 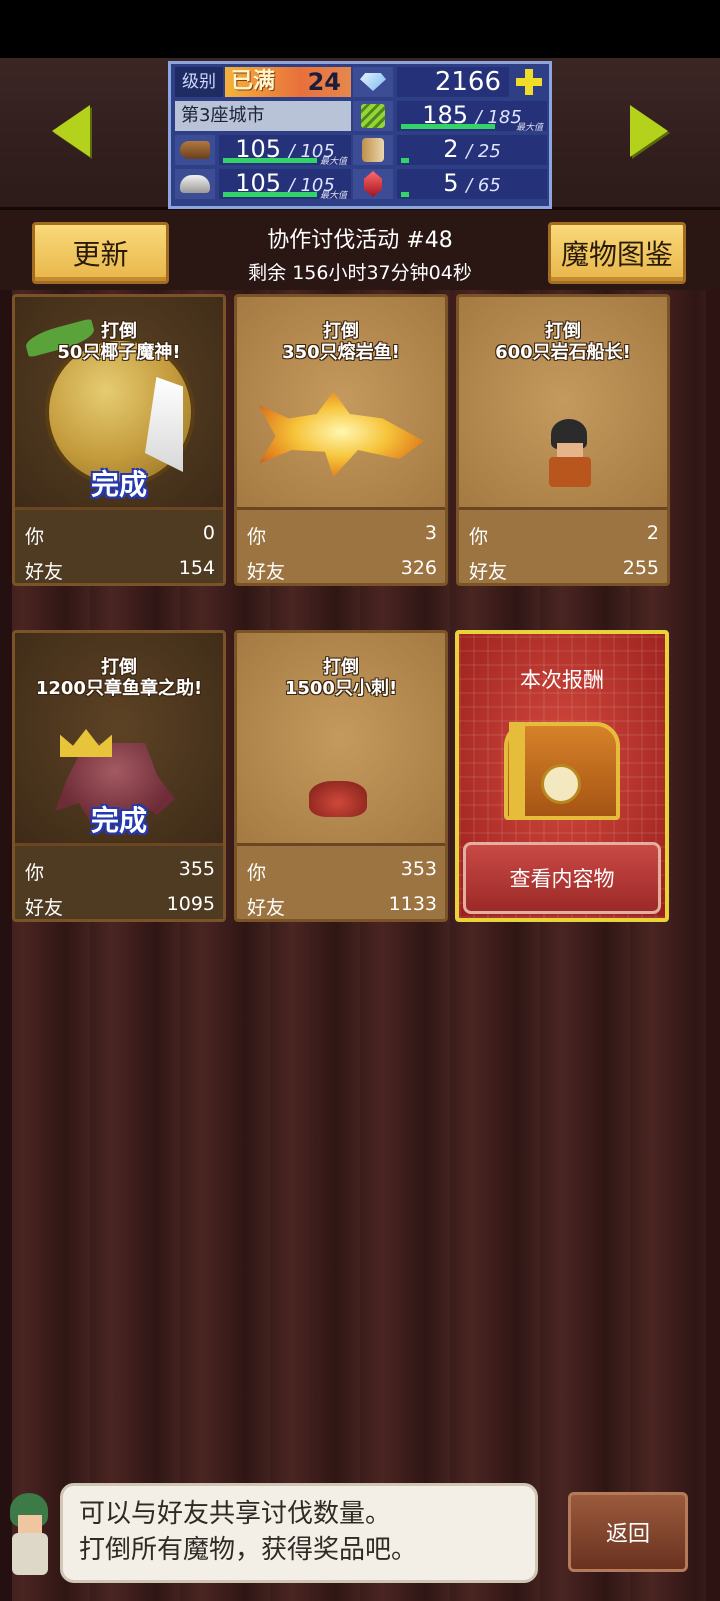 I want to click on reward-title: 本次报酬, so click(x=562, y=680).